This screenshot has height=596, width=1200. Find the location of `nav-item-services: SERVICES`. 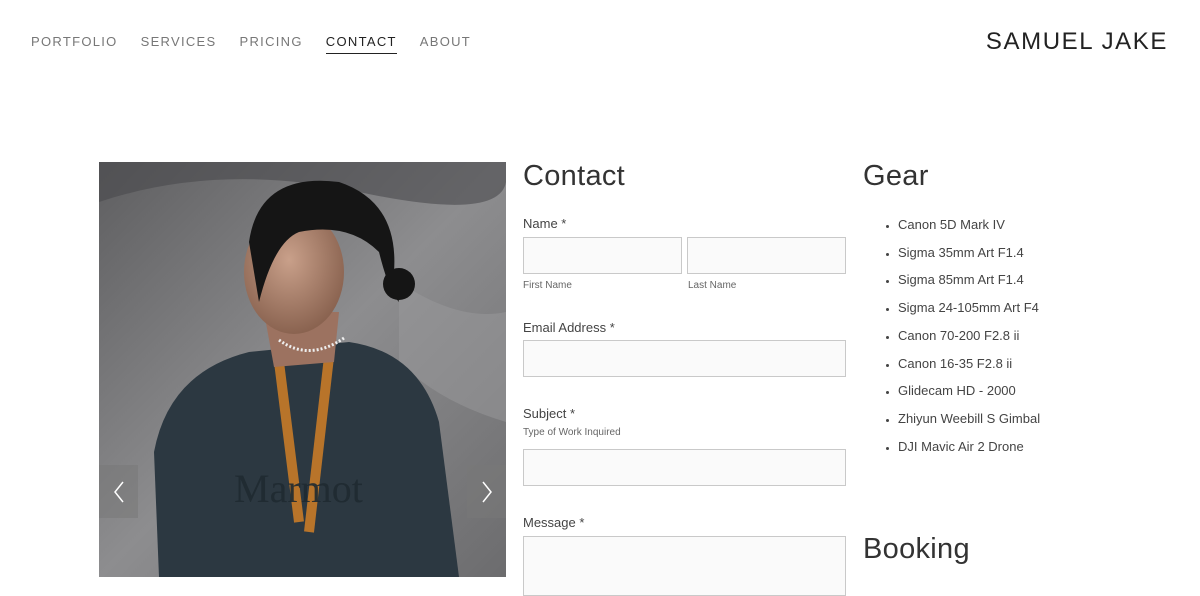

nav-item-services: SERVICES is located at coordinates (179, 44).